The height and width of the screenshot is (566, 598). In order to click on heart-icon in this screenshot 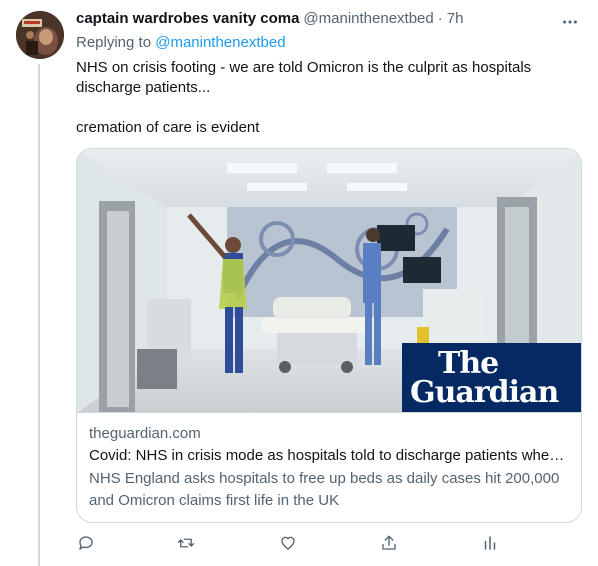, I will do `click(288, 543)`.